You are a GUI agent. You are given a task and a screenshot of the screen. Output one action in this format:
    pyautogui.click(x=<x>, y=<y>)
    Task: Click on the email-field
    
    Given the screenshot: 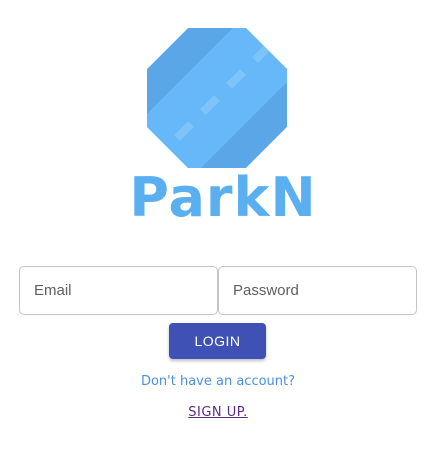 What is the action you would take?
    pyautogui.click(x=118, y=290)
    